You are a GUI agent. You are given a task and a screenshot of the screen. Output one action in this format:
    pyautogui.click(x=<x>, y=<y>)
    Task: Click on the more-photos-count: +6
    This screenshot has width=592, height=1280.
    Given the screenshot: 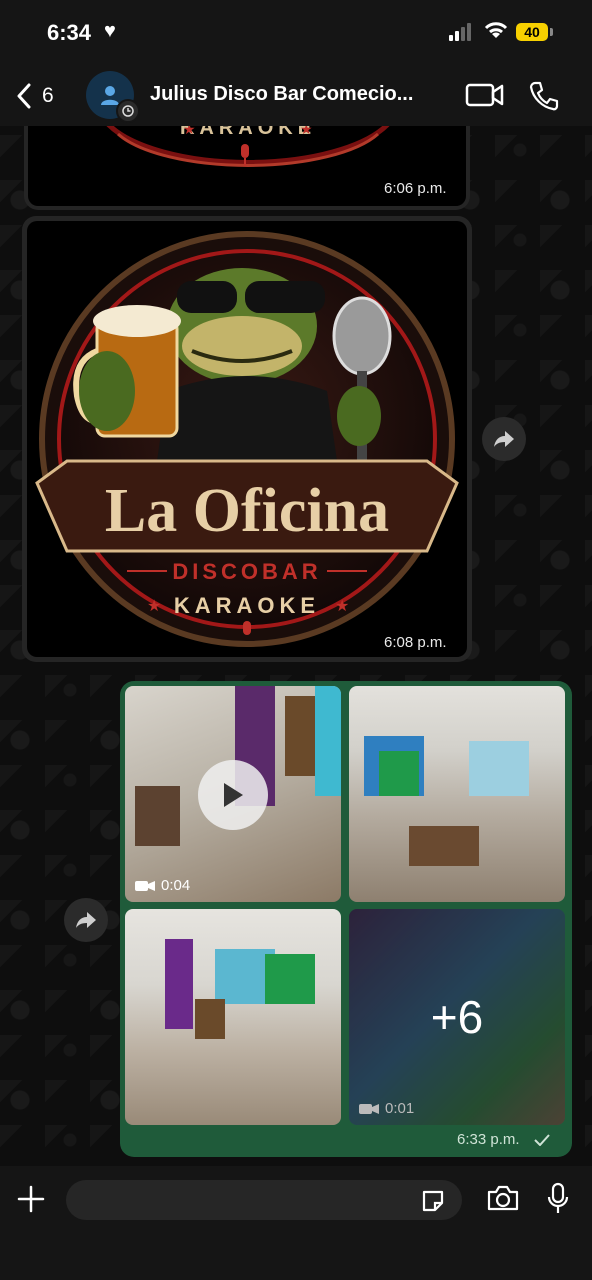 What is the action you would take?
    pyautogui.click(x=457, y=1017)
    